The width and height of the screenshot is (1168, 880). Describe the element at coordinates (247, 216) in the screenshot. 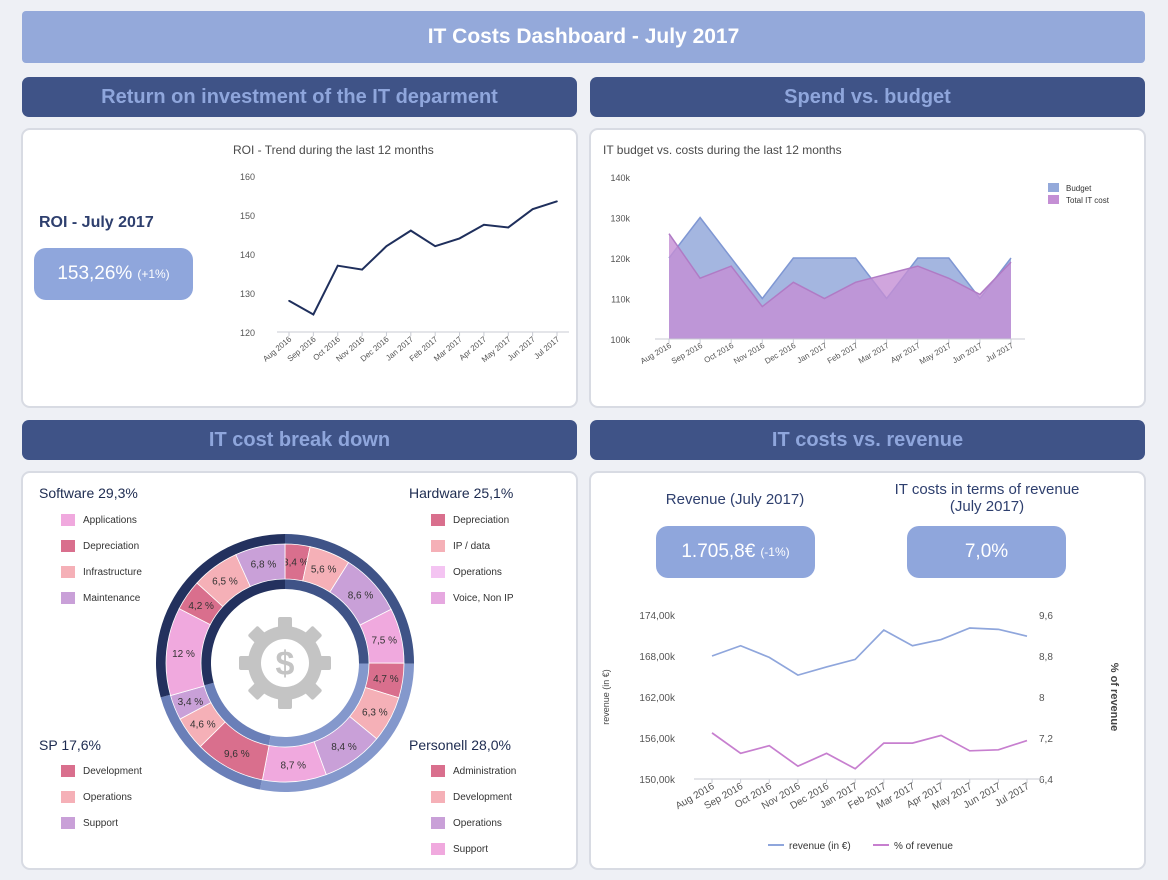

I see `y-tick-label: 150` at that location.